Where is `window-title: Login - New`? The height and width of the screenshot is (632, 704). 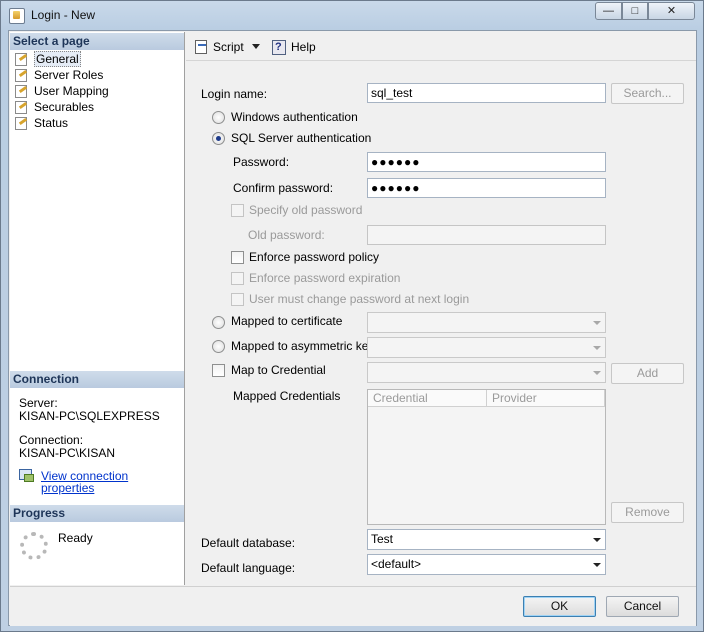
window-title: Login - New is located at coordinates (63, 15).